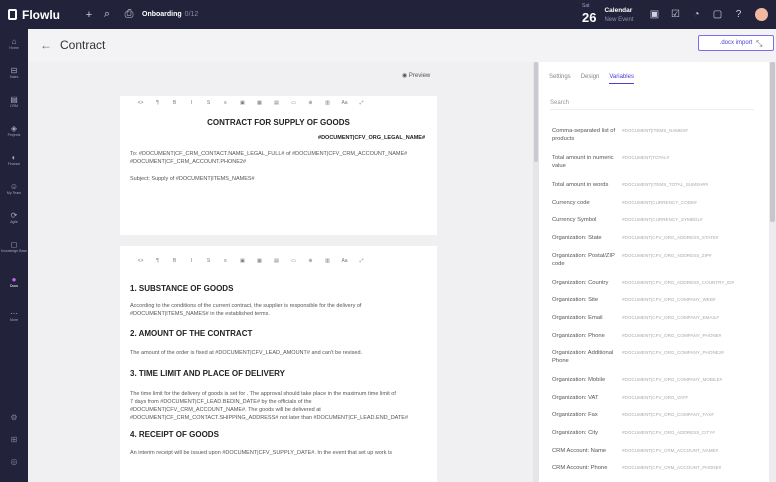 The width and height of the screenshot is (776, 482). Describe the element at coordinates (14, 101) in the screenshot. I see `sidebar-item-crm: ▤ CRM` at that location.